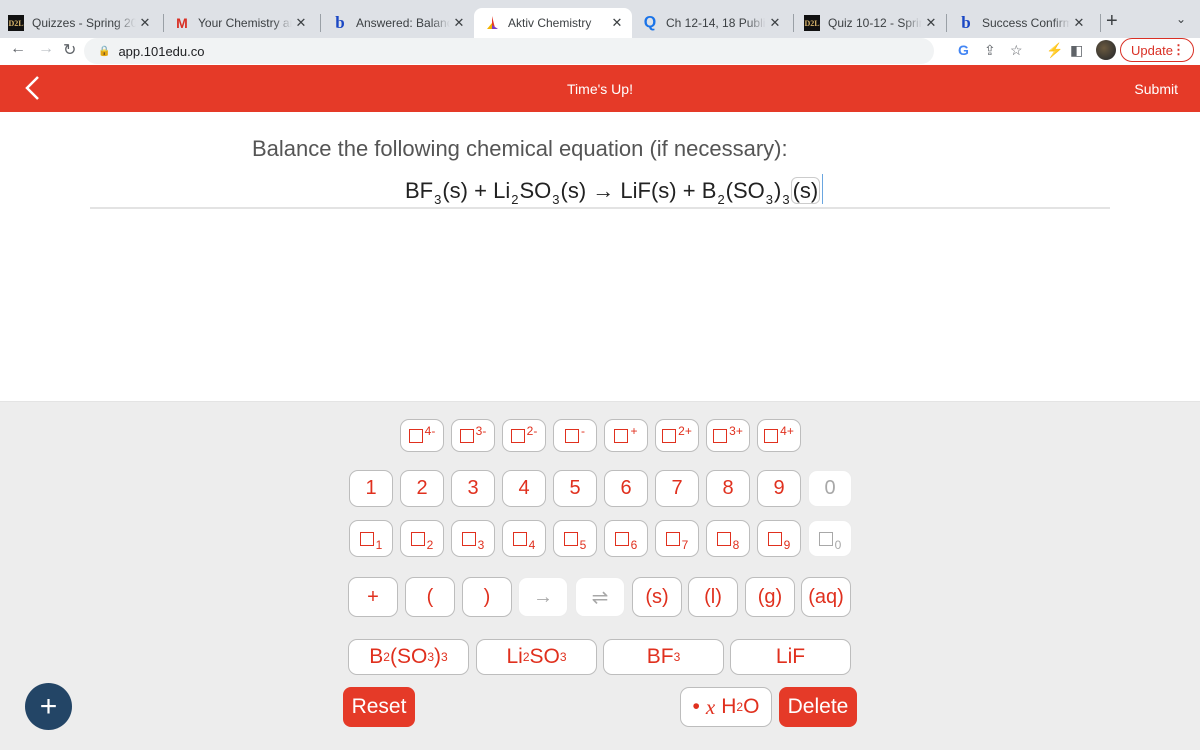 This screenshot has height=750, width=1200. I want to click on compound-li2so3-key: Li 2 SO 3, so click(536, 657).